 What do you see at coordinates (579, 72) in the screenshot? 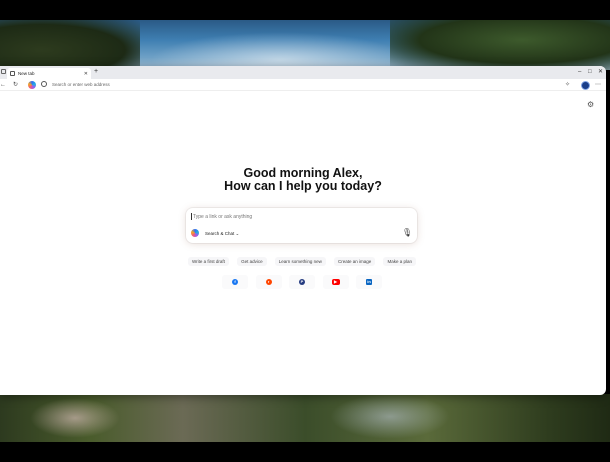
I see `minimize-button: –` at bounding box center [579, 72].